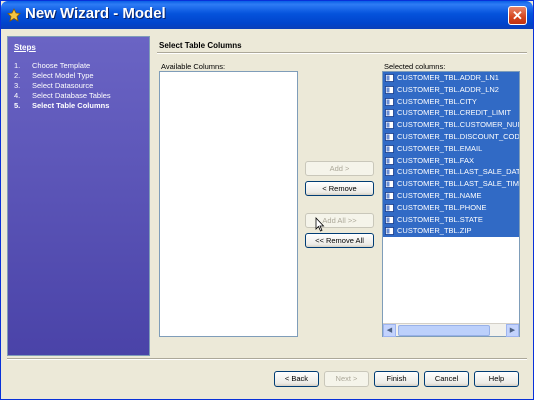 This screenshot has height=400, width=534. What do you see at coordinates (267, 359) in the screenshot?
I see `footer-divider` at bounding box center [267, 359].